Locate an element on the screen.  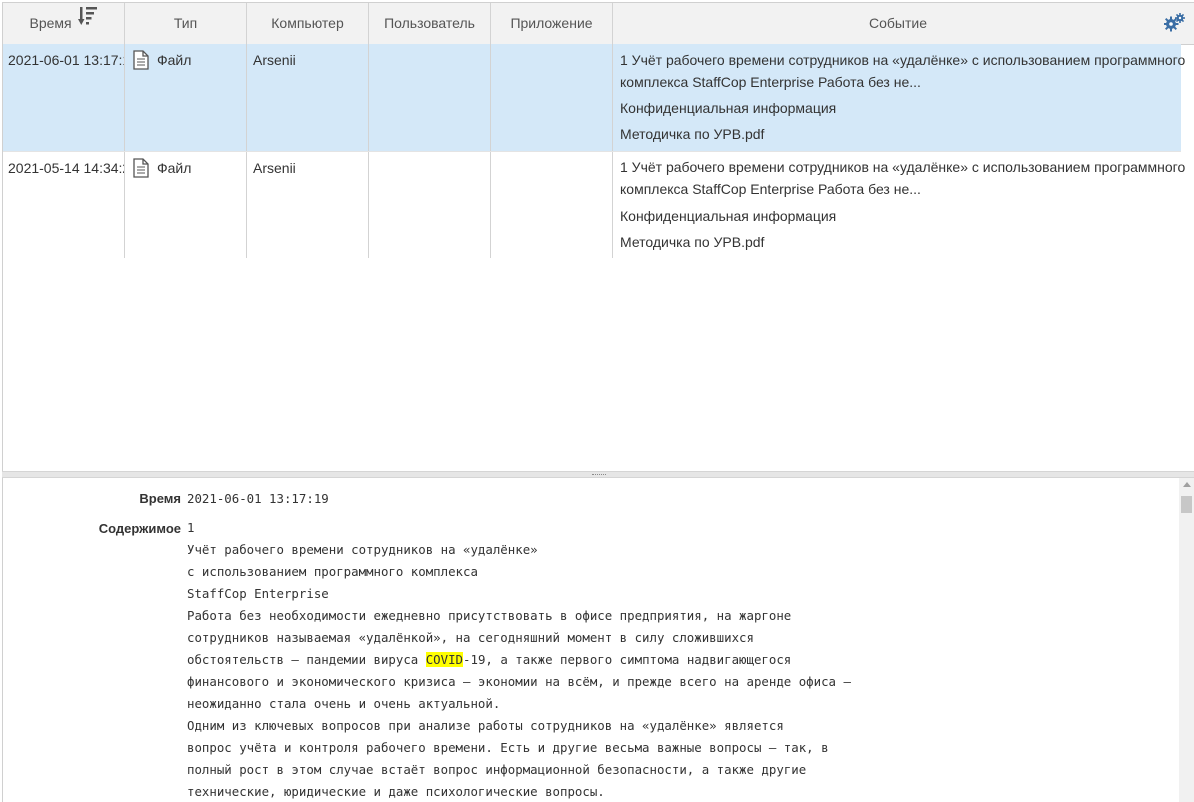
detail-time-value: 2021-06-01 13:17:19 is located at coordinates (258, 498).